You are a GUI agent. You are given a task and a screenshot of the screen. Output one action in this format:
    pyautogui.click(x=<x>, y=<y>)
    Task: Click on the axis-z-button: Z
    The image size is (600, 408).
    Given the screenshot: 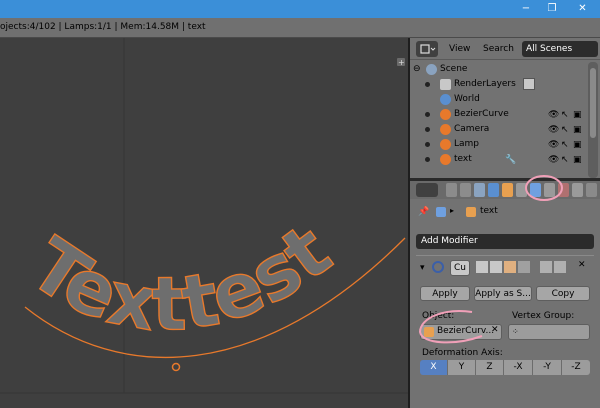 What is the action you would take?
    pyautogui.click(x=490, y=367)
    